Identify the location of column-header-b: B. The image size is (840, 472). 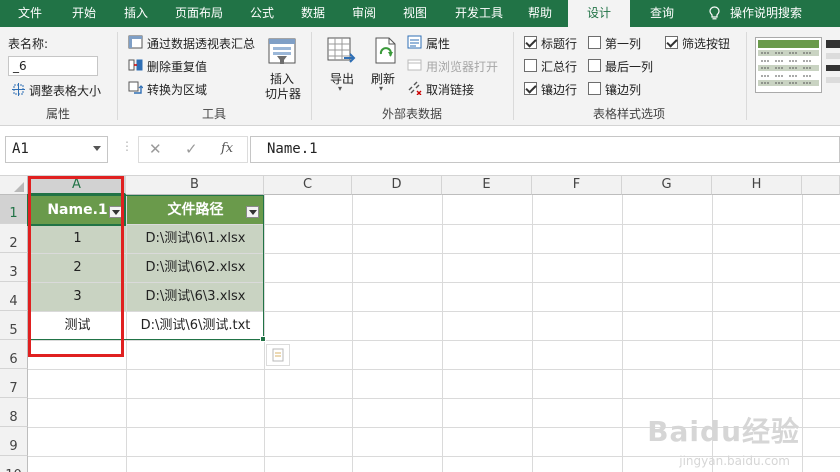
(195, 185).